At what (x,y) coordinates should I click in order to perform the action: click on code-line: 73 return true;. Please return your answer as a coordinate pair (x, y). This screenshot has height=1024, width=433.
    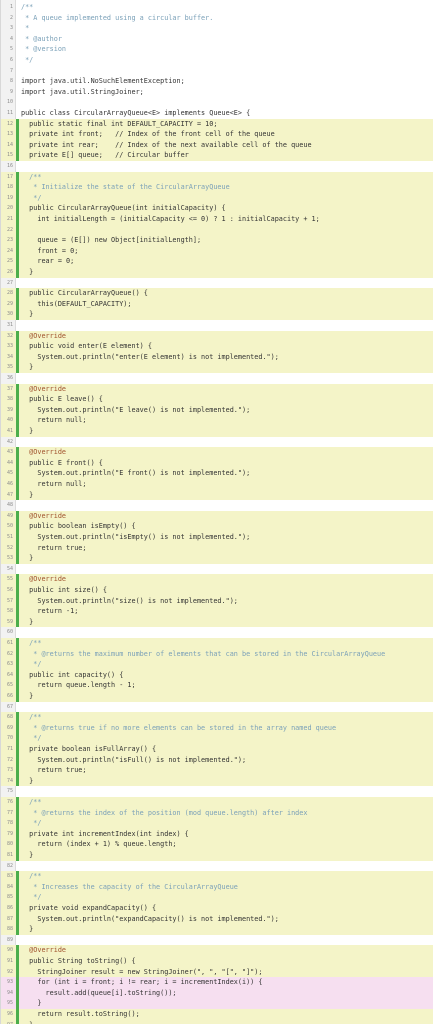
    Looking at the image, I should click on (217, 770).